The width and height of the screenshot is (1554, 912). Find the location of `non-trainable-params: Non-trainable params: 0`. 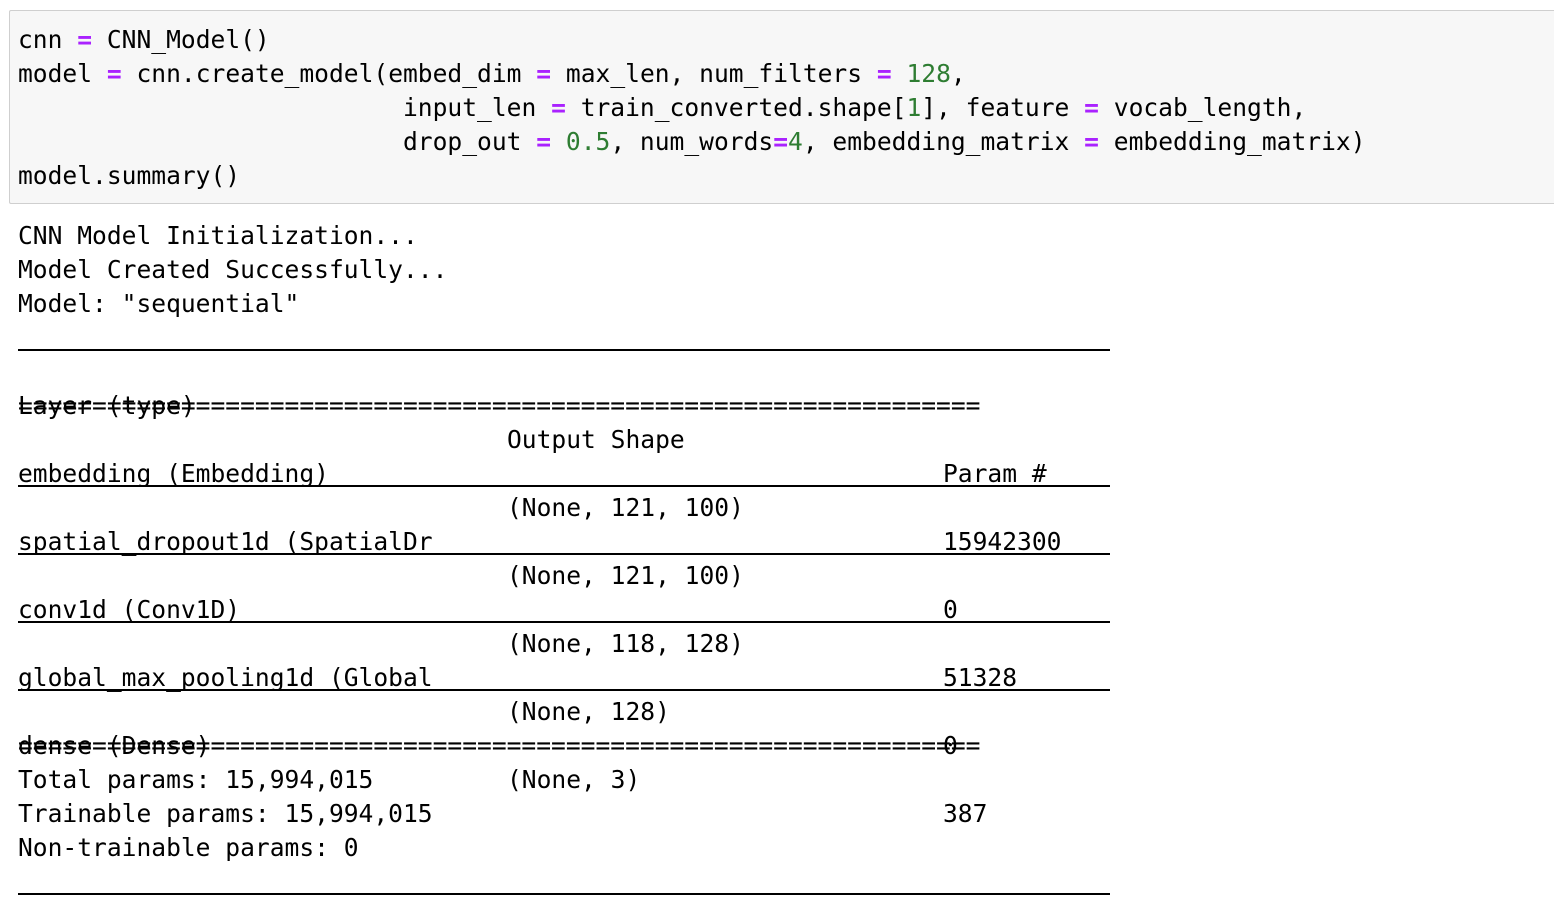

non-trainable-params: Non-trainable params: 0 is located at coordinates (188, 847).